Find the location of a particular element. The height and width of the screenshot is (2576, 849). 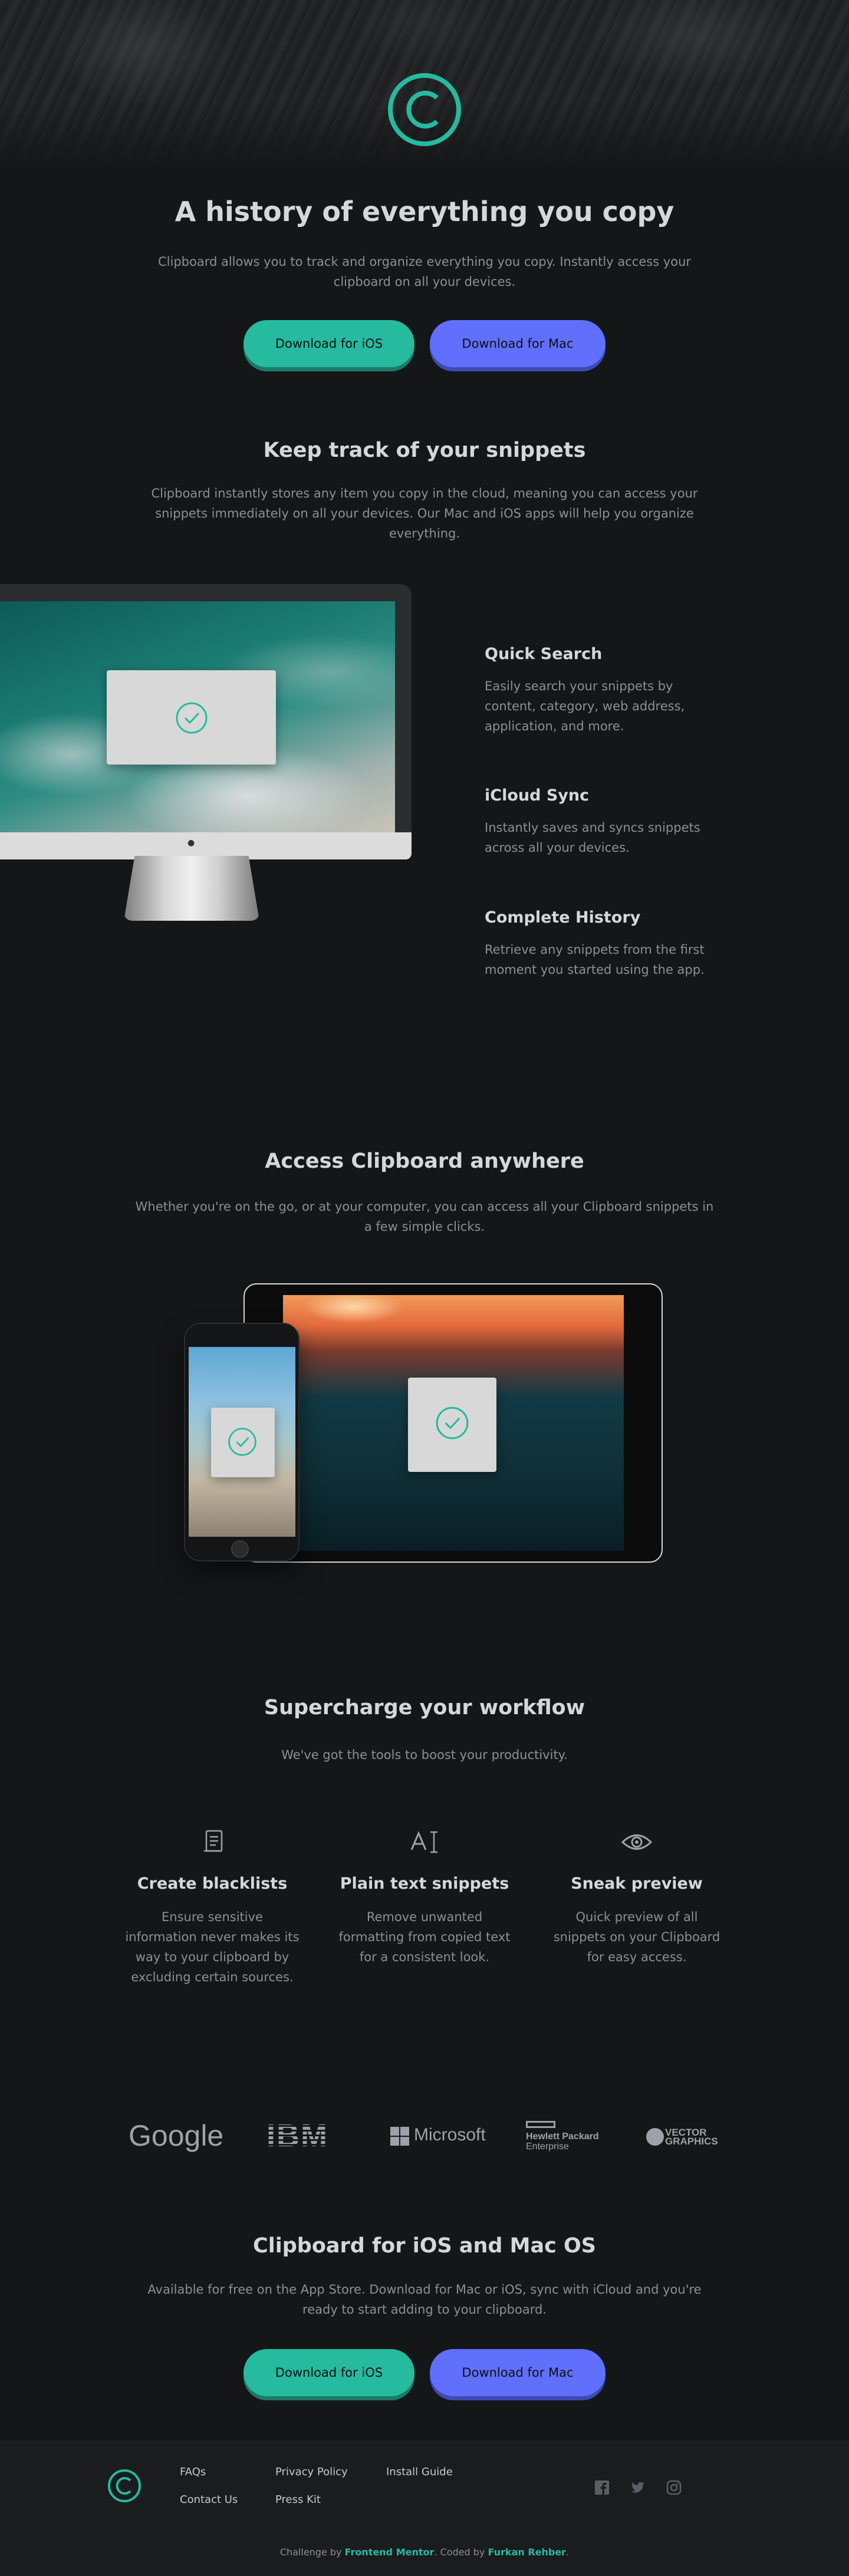

tool-text-line: formatting from copied text is located at coordinates (424, 1937).